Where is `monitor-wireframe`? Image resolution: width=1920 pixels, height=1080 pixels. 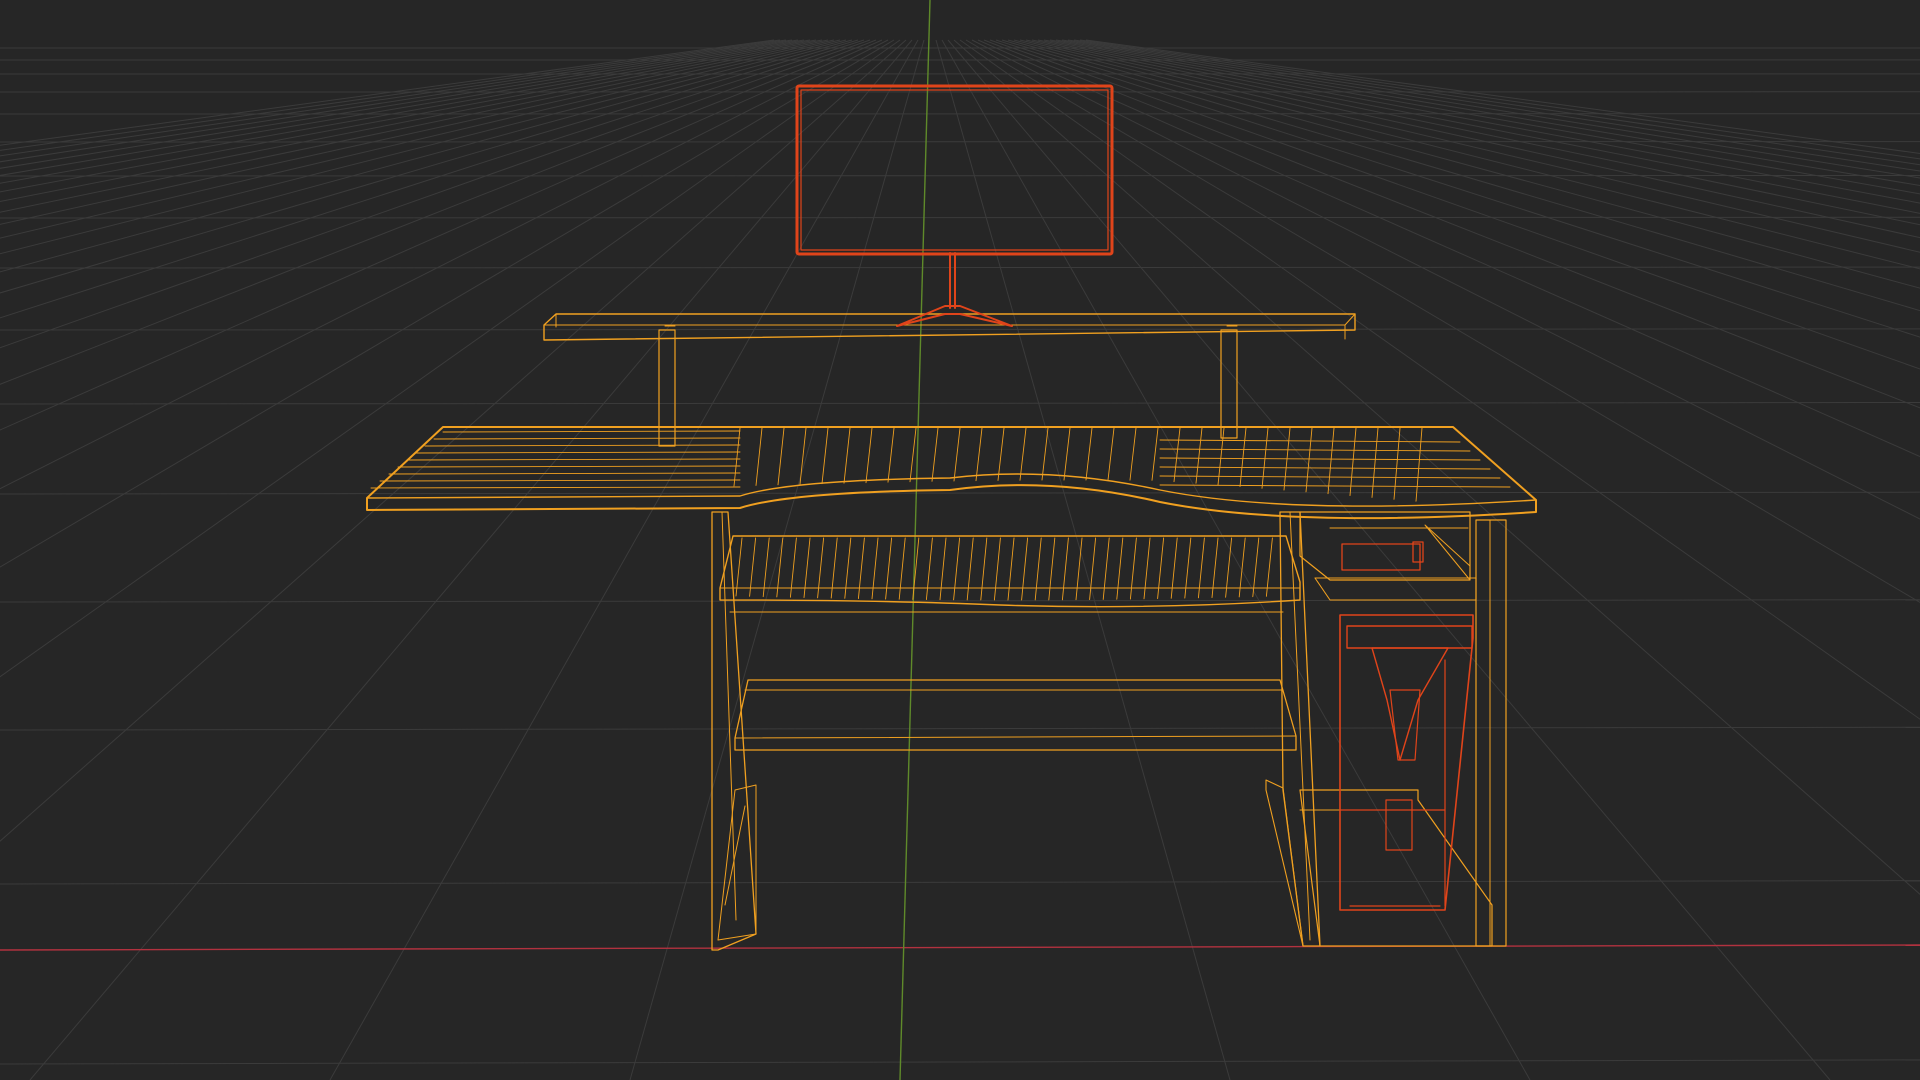 monitor-wireframe is located at coordinates (954, 205).